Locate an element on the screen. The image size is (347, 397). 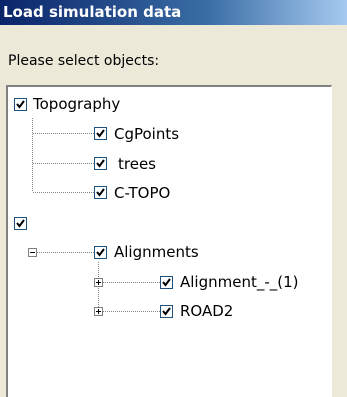
tree-node-group is located at coordinates (28, 225).